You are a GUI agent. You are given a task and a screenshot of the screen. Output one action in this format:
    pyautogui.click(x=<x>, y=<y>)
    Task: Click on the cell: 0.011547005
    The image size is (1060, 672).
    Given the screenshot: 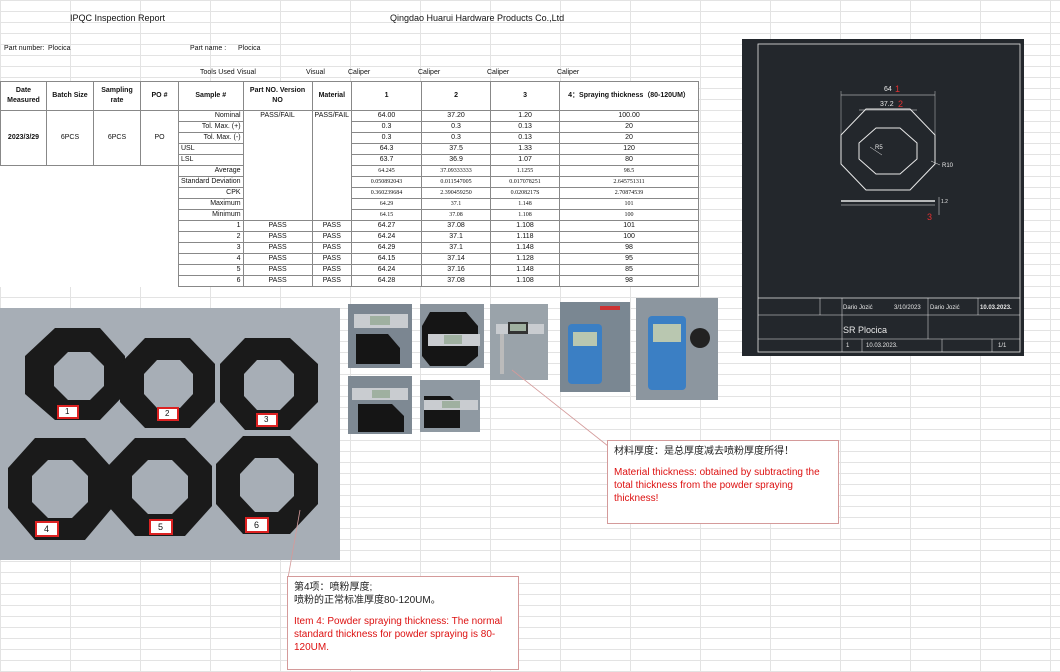 What is the action you would take?
    pyautogui.click(x=456, y=182)
    